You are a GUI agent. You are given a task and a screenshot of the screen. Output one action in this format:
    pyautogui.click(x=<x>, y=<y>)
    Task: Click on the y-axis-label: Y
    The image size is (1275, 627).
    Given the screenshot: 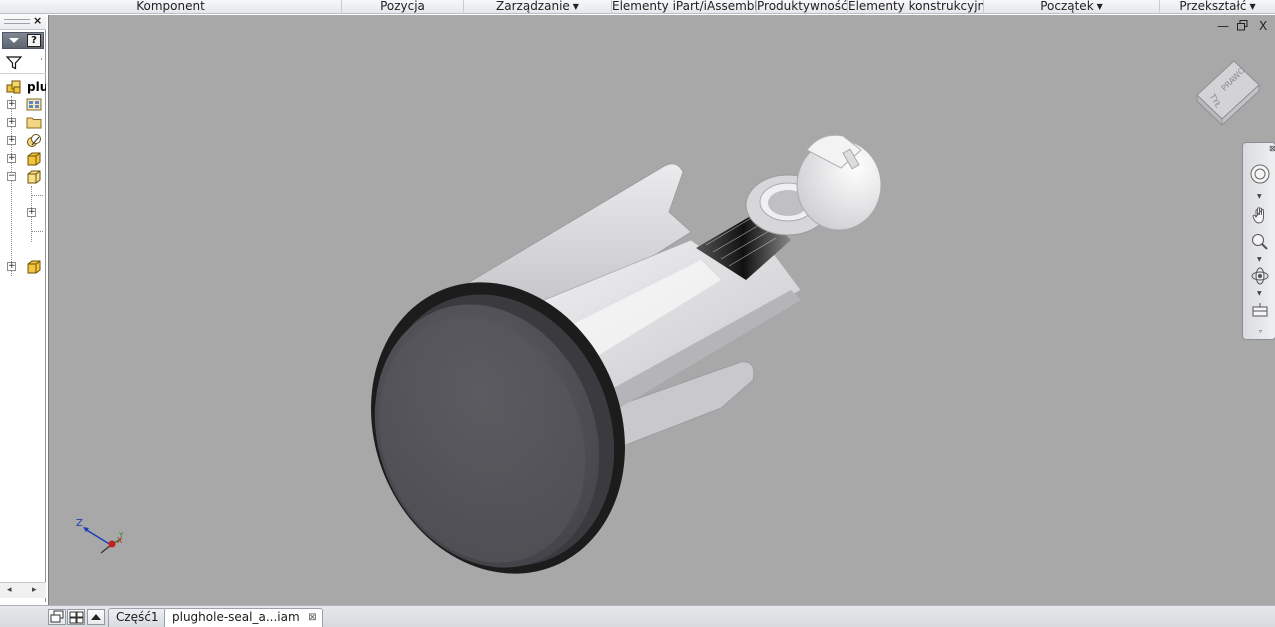 What is the action you would take?
    pyautogui.click(x=121, y=535)
    